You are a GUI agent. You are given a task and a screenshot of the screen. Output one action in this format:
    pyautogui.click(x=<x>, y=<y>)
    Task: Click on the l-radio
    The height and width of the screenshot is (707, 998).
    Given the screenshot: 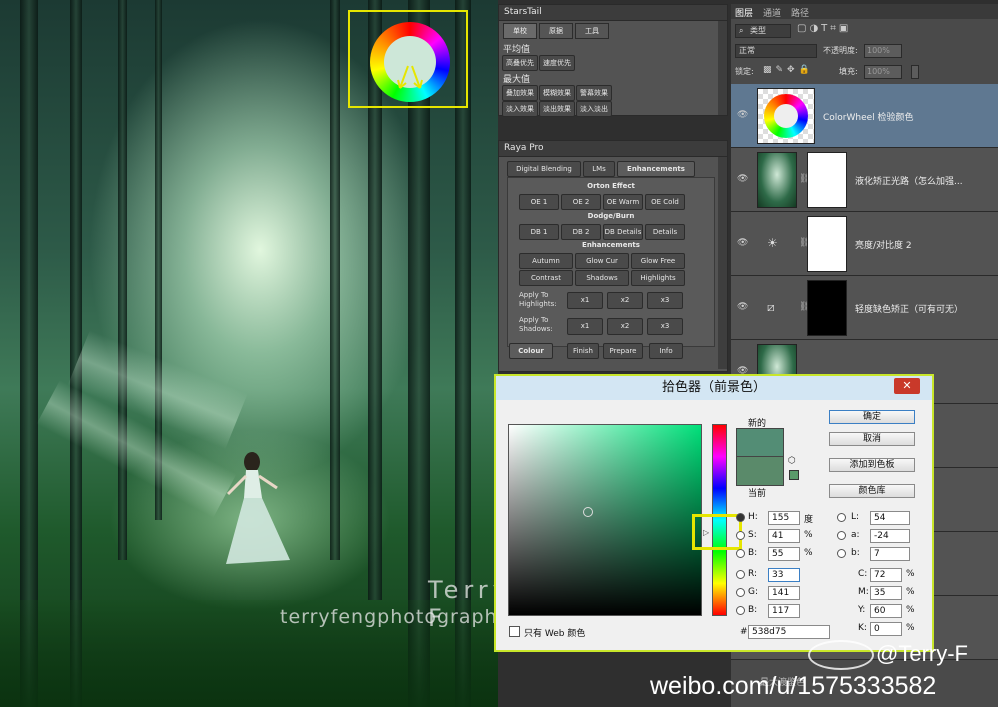 What is the action you would take?
    pyautogui.click(x=841, y=517)
    